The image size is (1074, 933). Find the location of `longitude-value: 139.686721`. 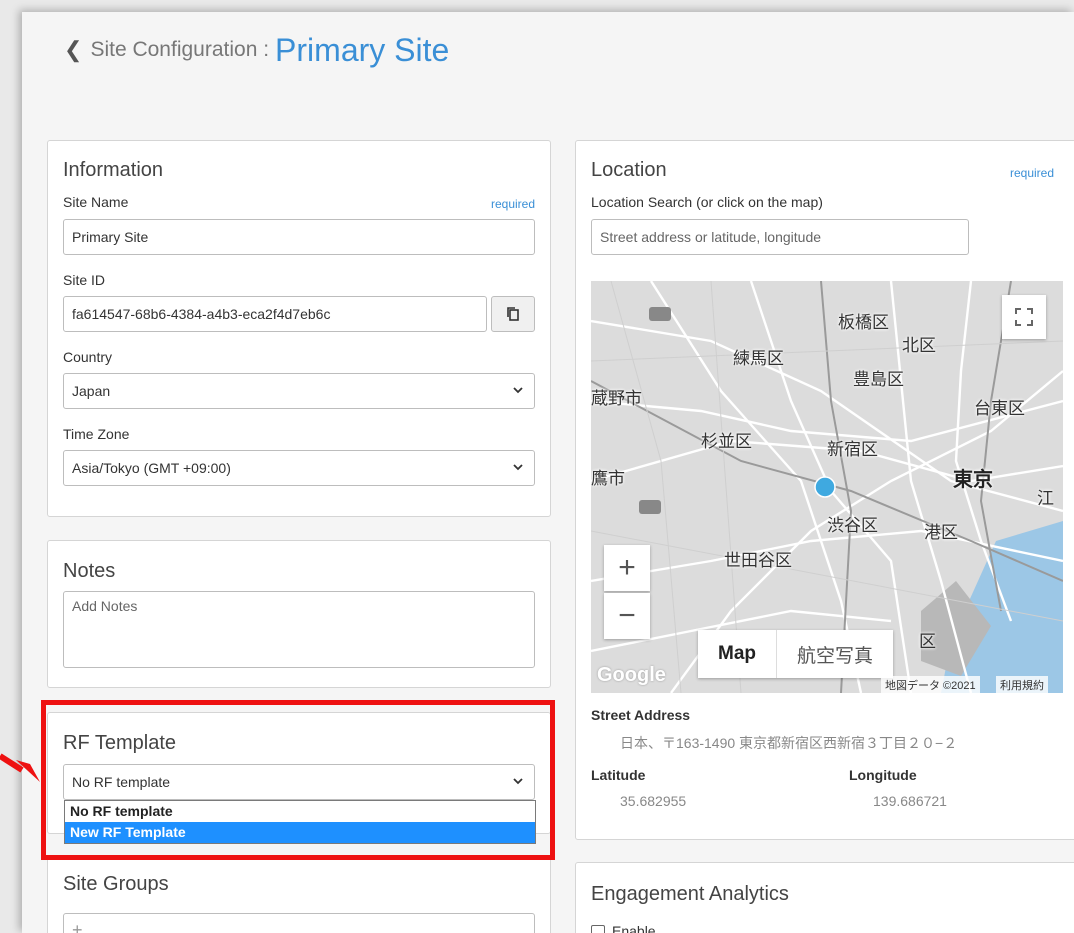

longitude-value: 139.686721 is located at coordinates (910, 801).